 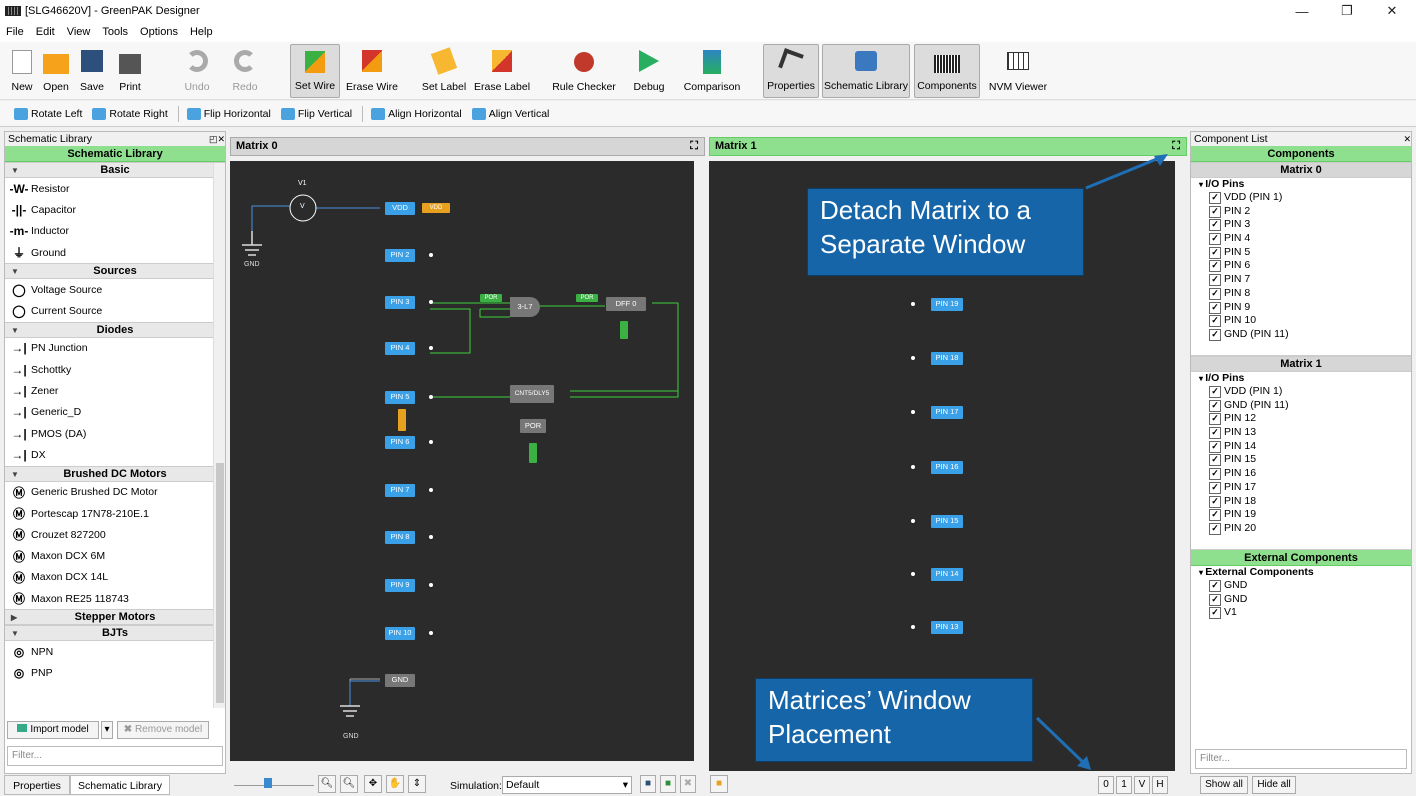 What do you see at coordinates (525, 307) in the screenshot?
I see `lut-block: 3-L7` at bounding box center [525, 307].